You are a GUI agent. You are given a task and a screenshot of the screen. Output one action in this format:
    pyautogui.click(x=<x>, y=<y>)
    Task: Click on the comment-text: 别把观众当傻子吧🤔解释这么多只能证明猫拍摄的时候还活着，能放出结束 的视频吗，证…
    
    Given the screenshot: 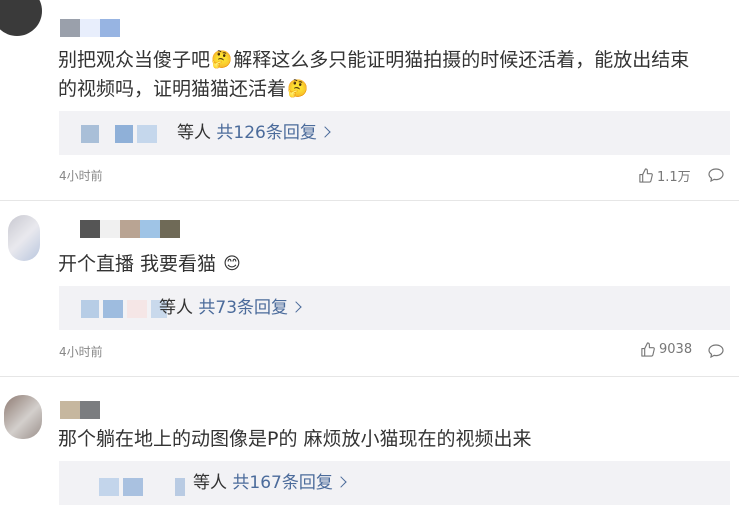 What is the action you would take?
    pyautogui.click(x=373, y=75)
    